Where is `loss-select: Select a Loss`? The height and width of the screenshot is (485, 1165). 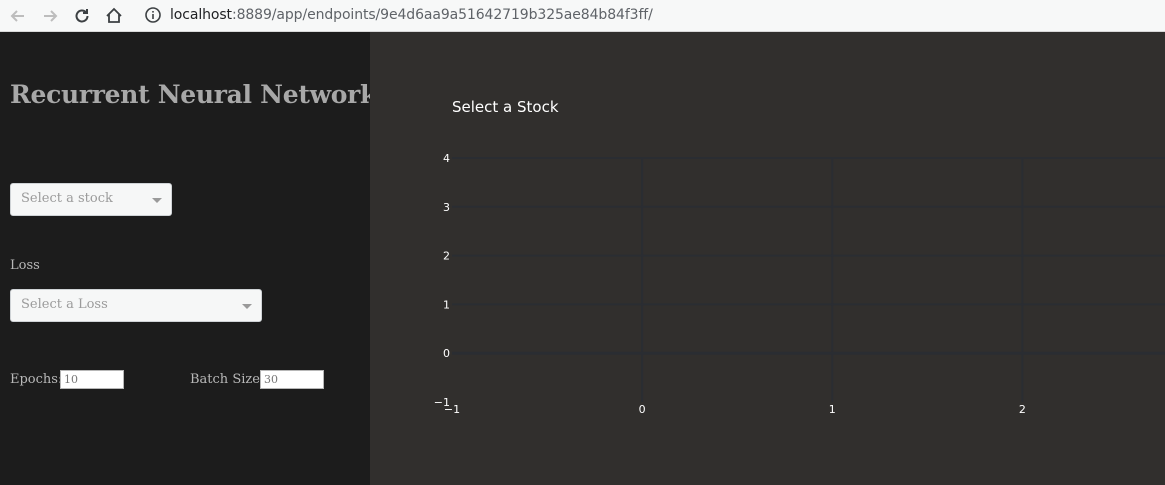
loss-select: Select a Loss is located at coordinates (136, 305).